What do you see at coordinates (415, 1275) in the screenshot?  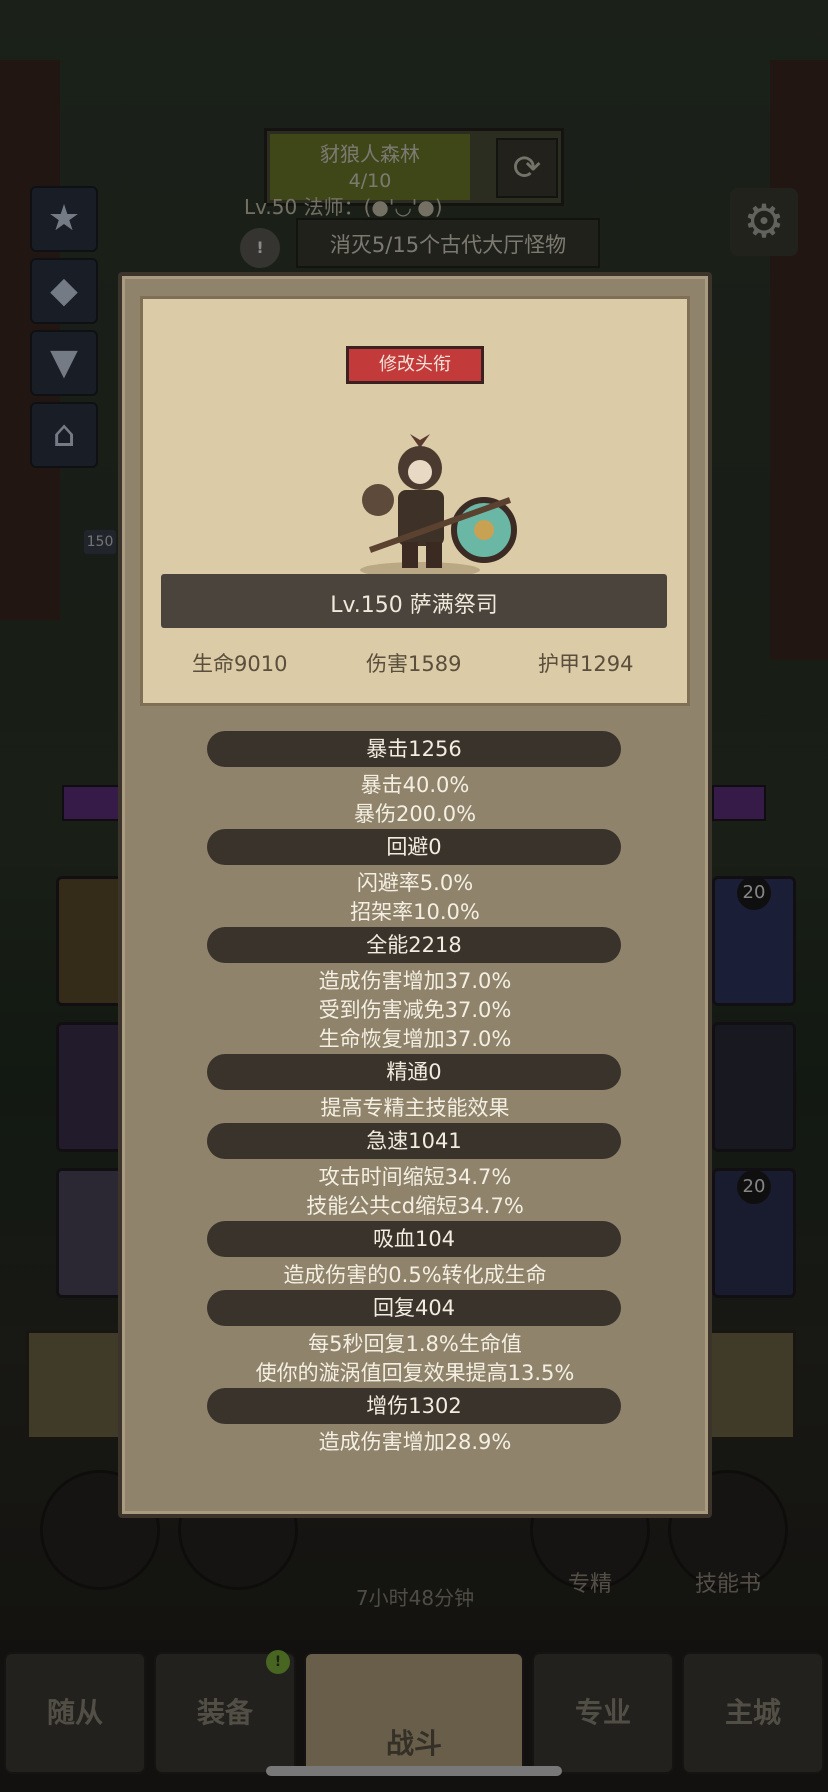 I see `stat-line: 造成伤害的0.5%转化成生命` at bounding box center [415, 1275].